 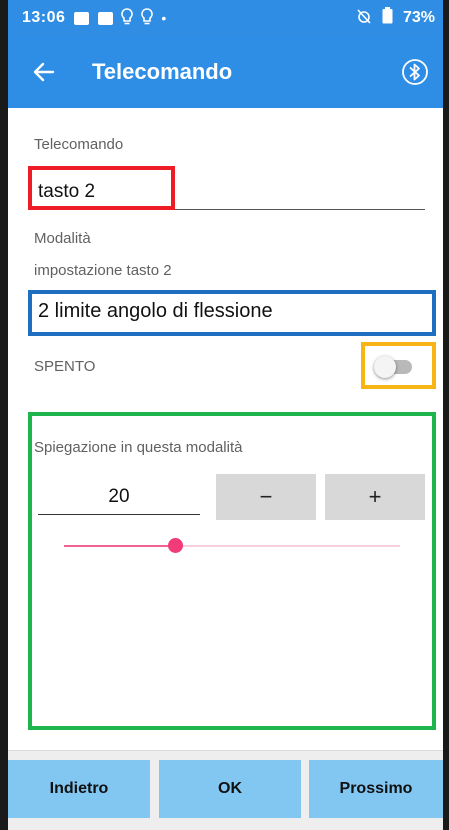 I want to click on arrow-left-icon, so click(x=44, y=72).